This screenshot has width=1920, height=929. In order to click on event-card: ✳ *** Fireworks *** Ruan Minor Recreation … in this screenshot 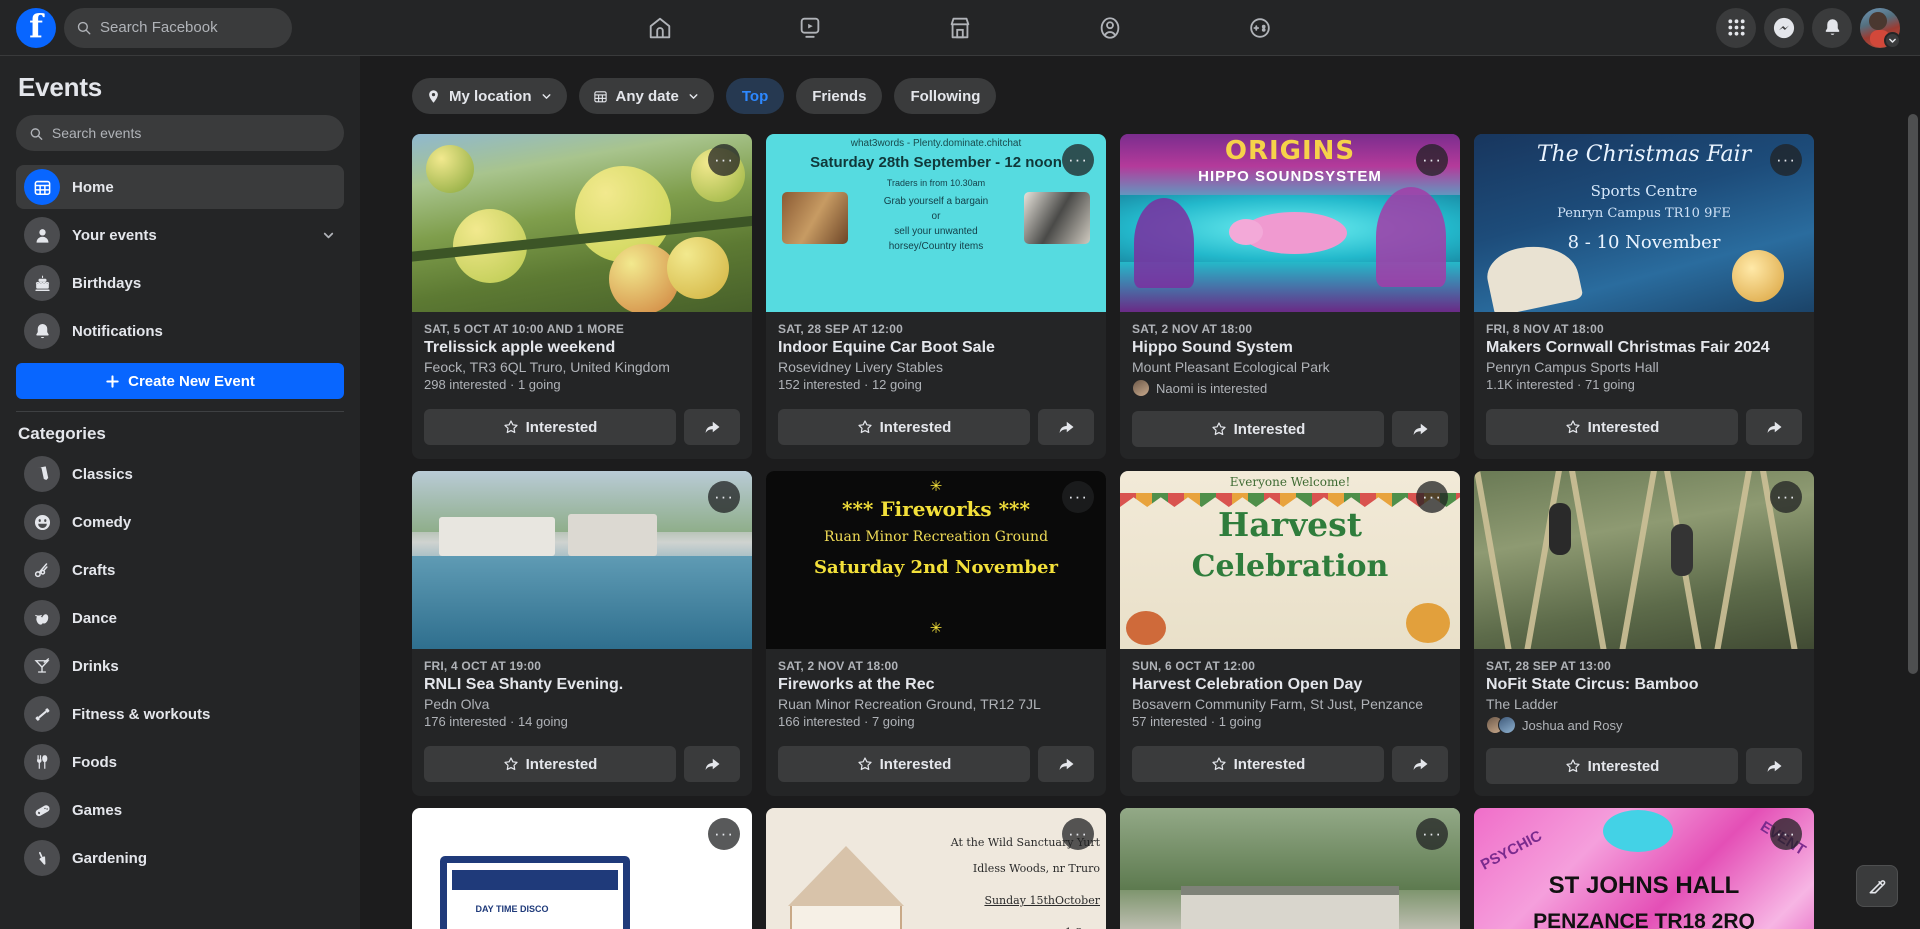, I will do `click(936, 633)`.